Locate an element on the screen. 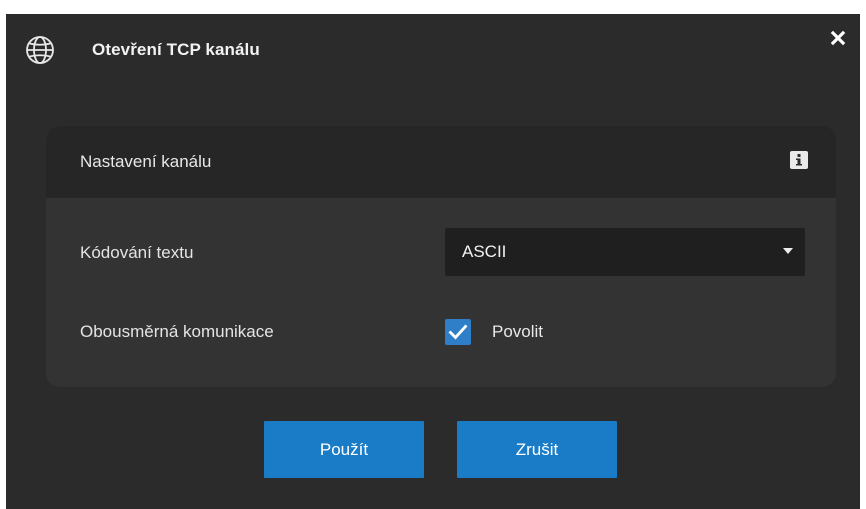 This screenshot has width=866, height=509. dialog-titlebar: Otevření TCP kanálu is located at coordinates (433, 50).